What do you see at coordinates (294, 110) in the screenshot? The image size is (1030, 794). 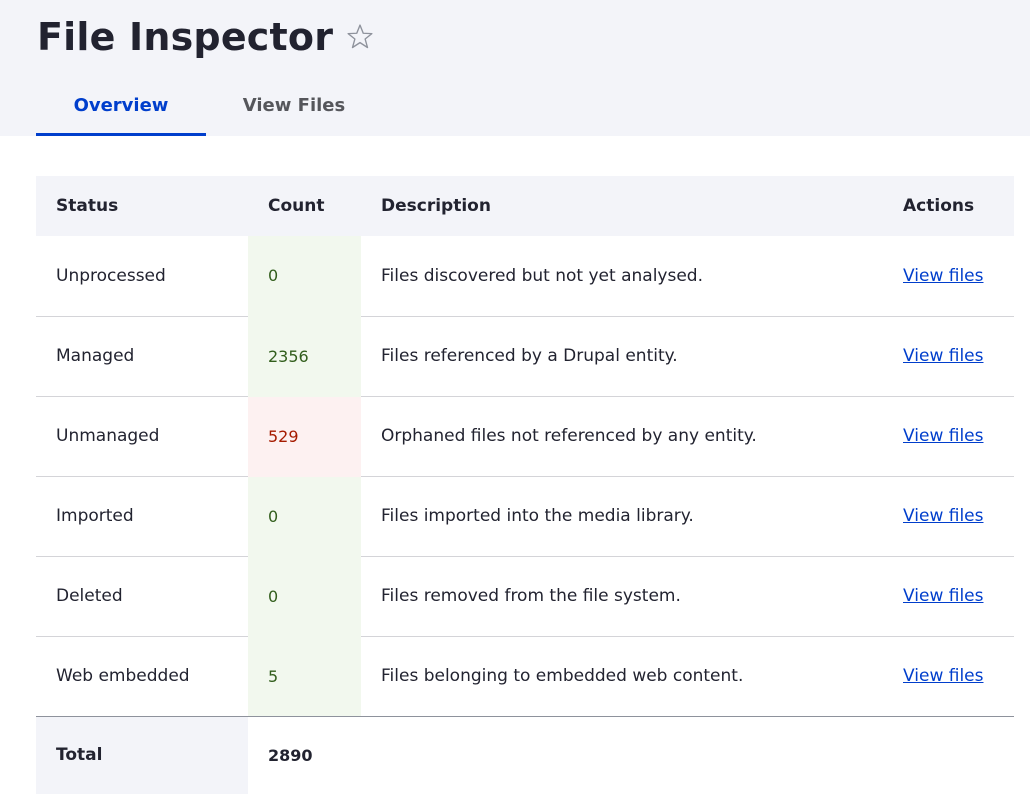 I see `tab-view-files: View Files` at bounding box center [294, 110].